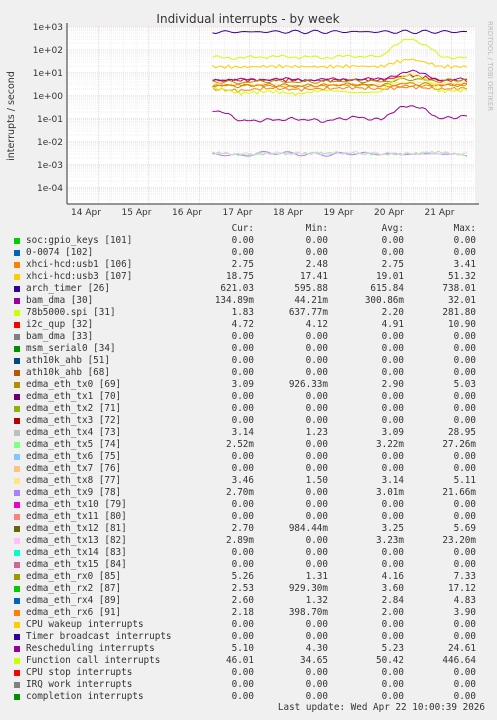 The height and width of the screenshot is (720, 497). What do you see at coordinates (316, 228) in the screenshot?
I see `legend-header-min: Min:` at bounding box center [316, 228].